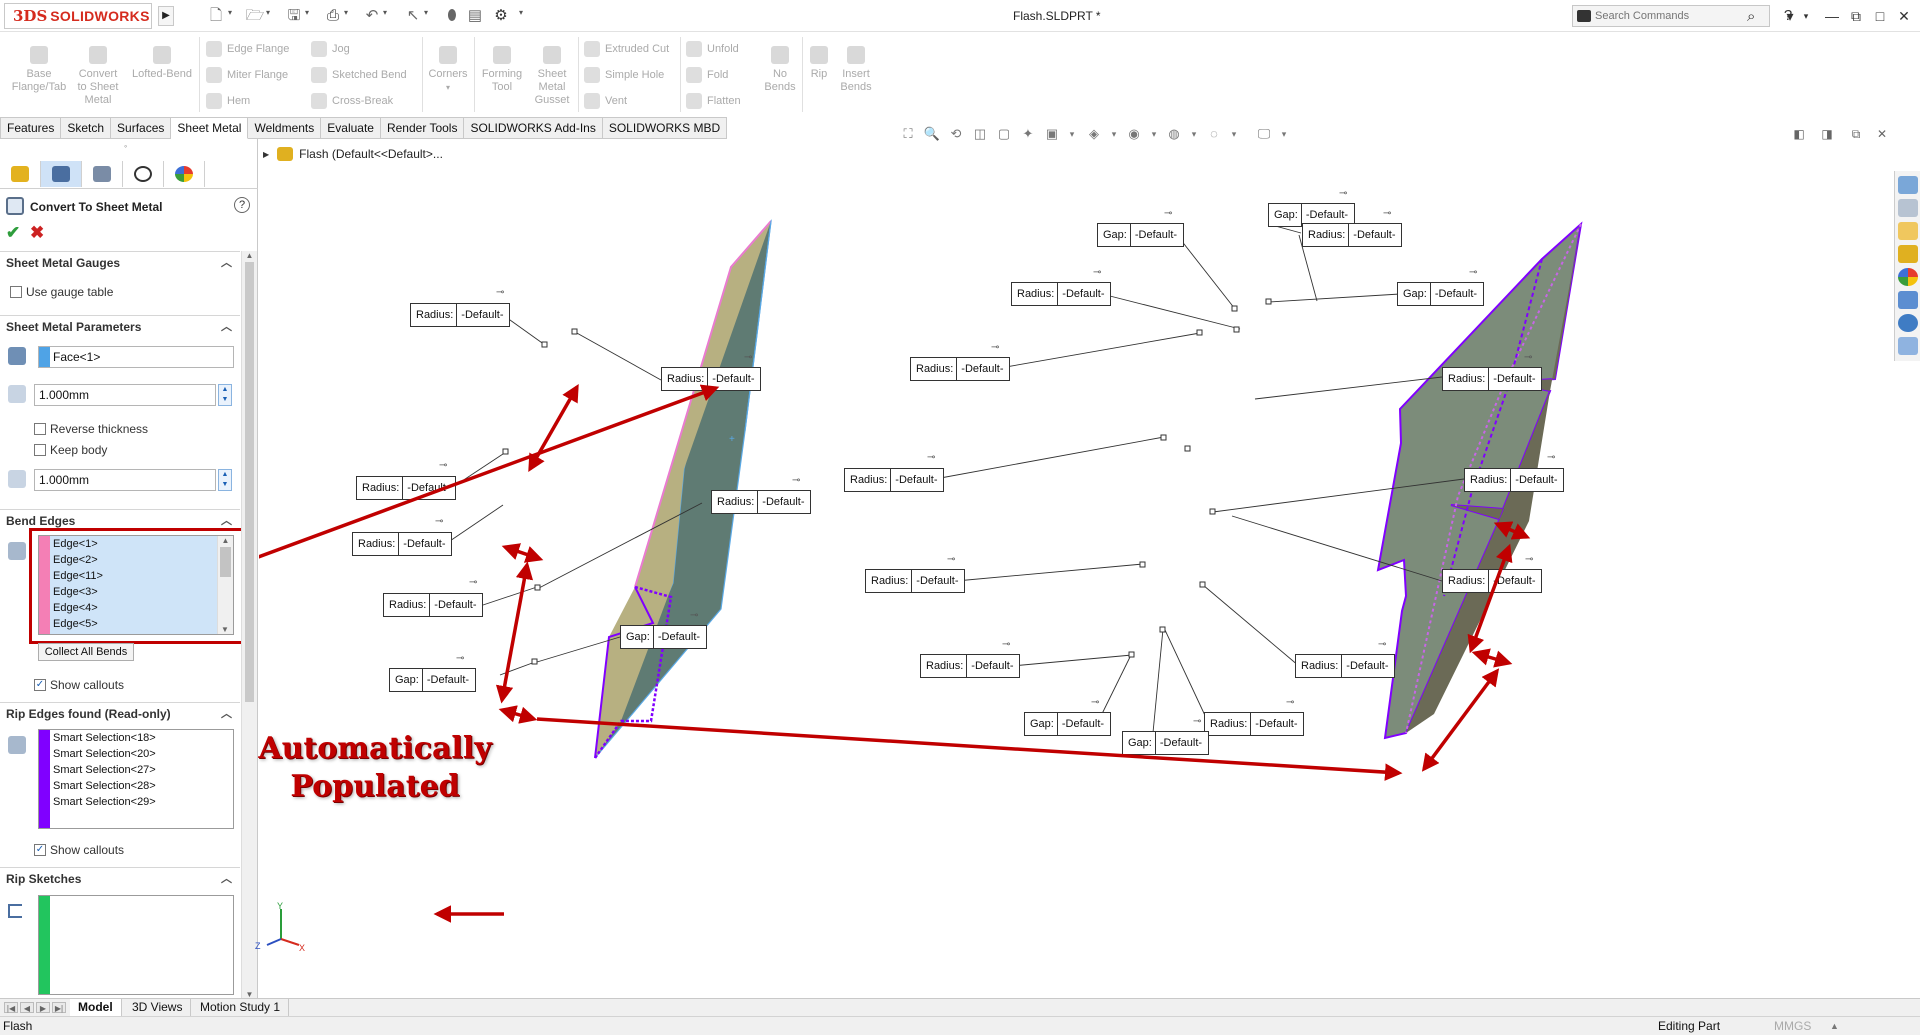 The width and height of the screenshot is (1920, 1035). I want to click on cross-break-button: Cross-Break, so click(352, 101).